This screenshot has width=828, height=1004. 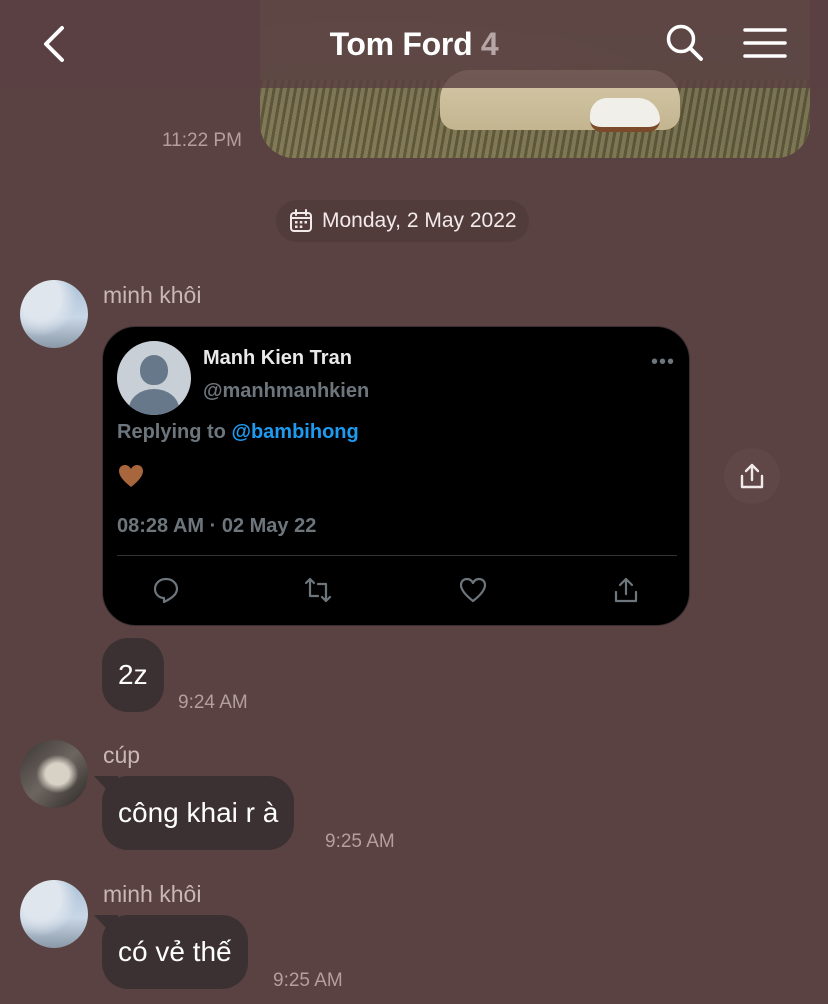 What do you see at coordinates (294, 432) in the screenshot?
I see `mention-link: @bambihong` at bounding box center [294, 432].